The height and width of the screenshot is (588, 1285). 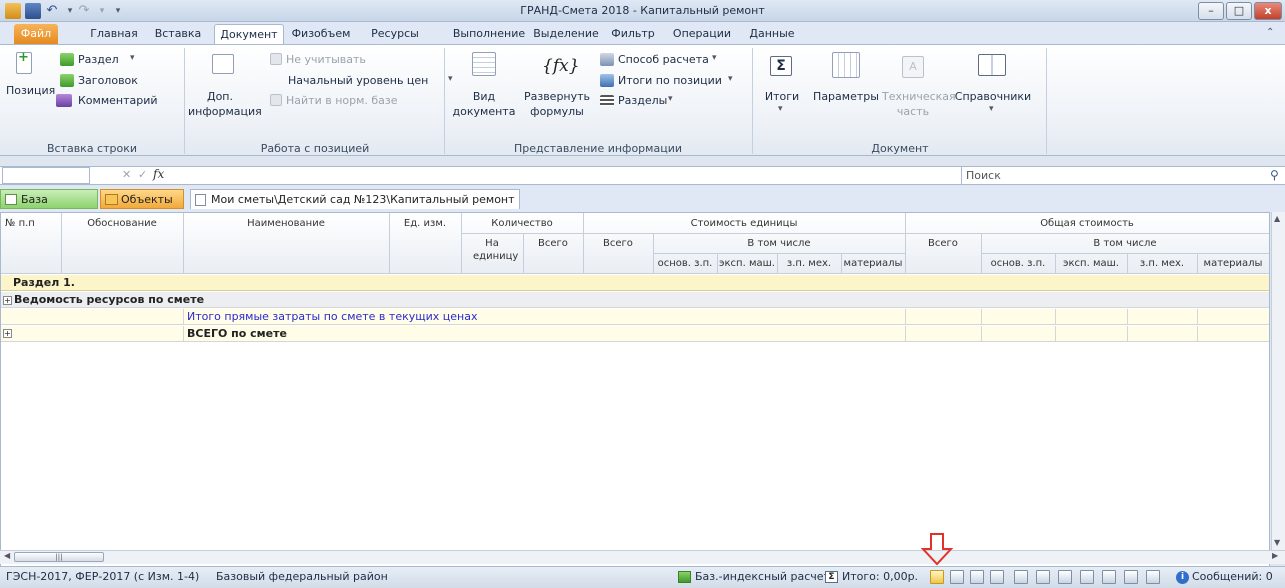 I want to click on scroll-thumb: |||, so click(x=59, y=557).